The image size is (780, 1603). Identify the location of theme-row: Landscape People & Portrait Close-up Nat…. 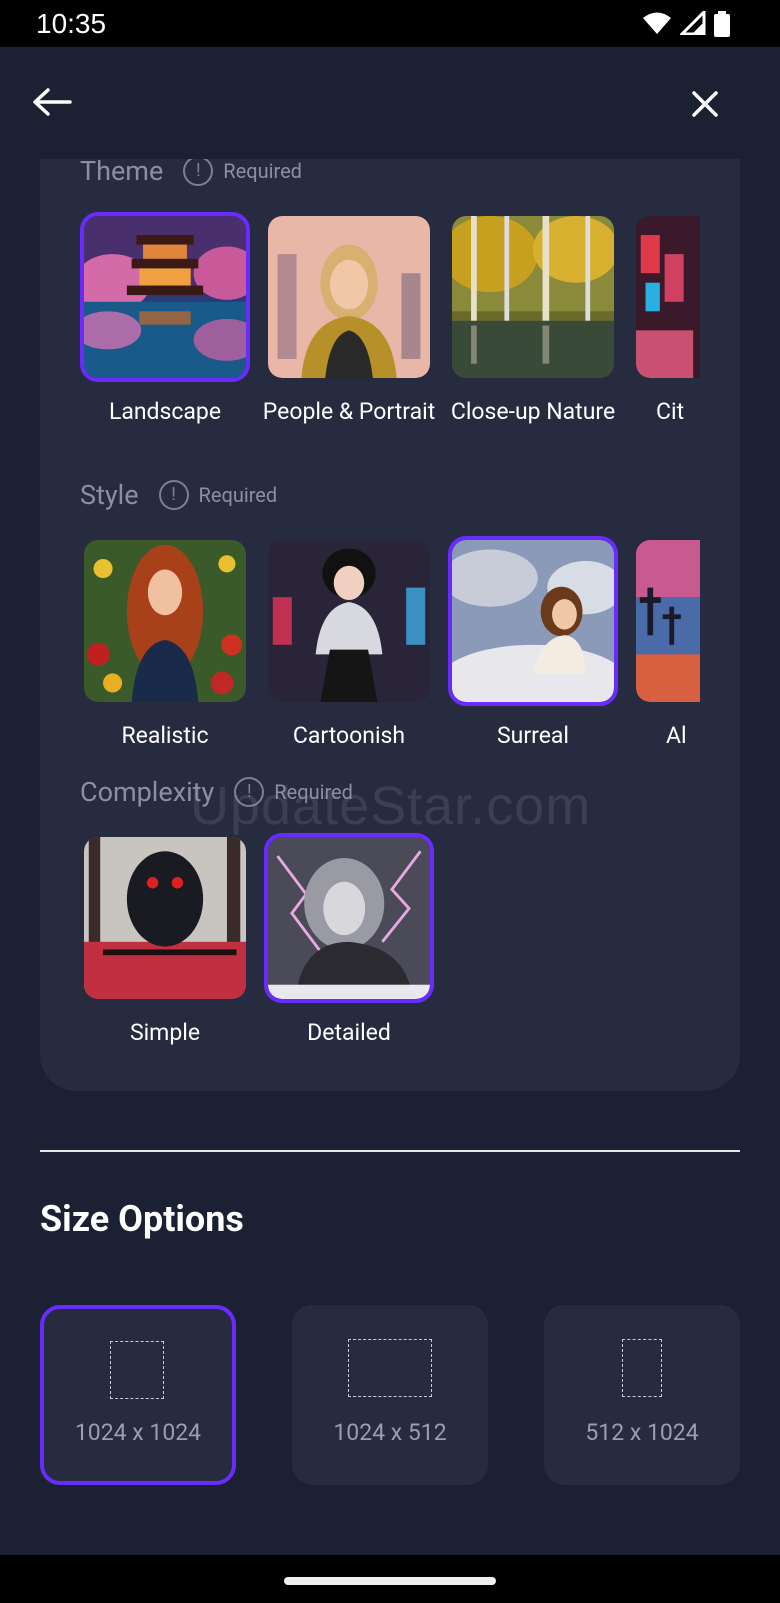
(390, 332).